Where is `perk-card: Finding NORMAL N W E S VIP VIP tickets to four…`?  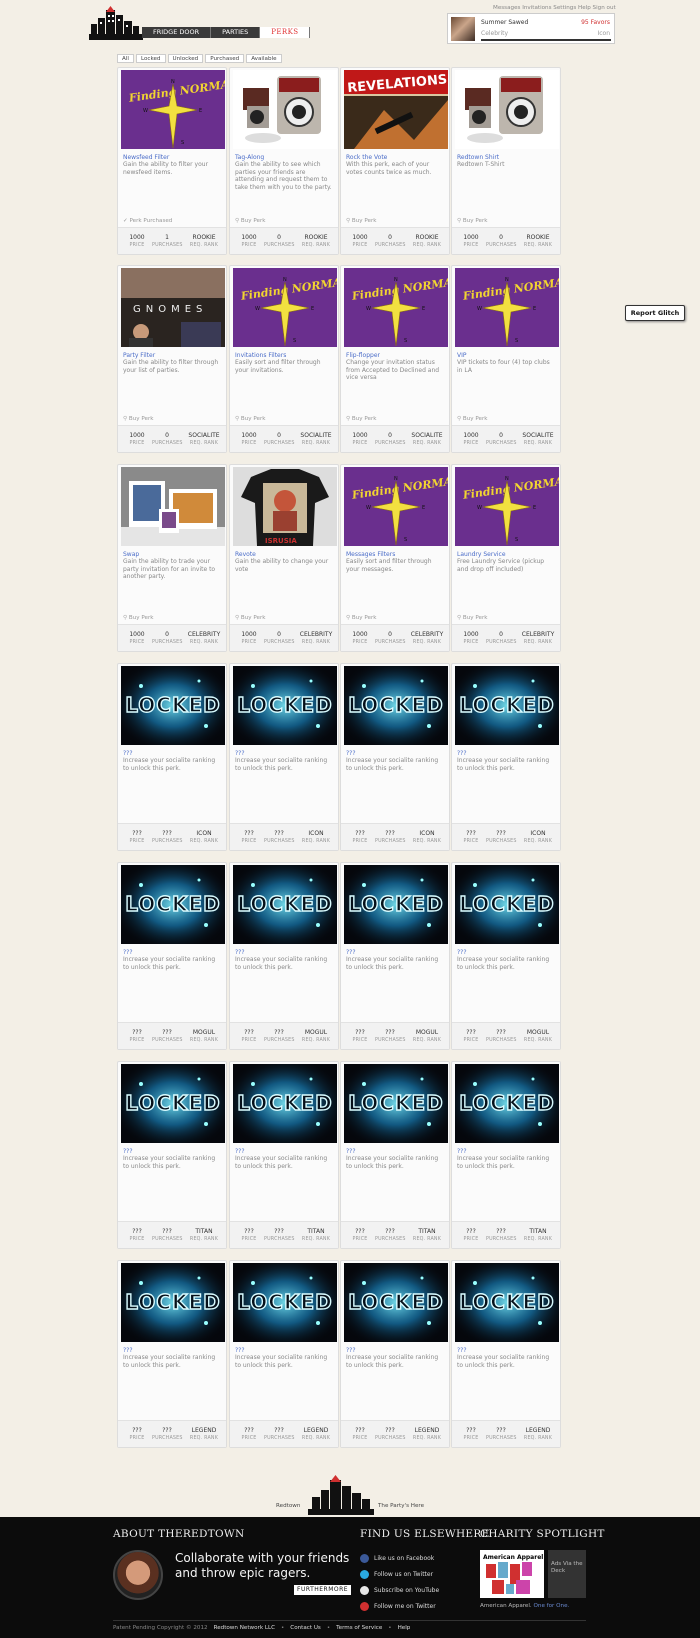
perk-card: Finding NORMAL N W E S VIP VIP tickets to four… is located at coordinates (506, 359).